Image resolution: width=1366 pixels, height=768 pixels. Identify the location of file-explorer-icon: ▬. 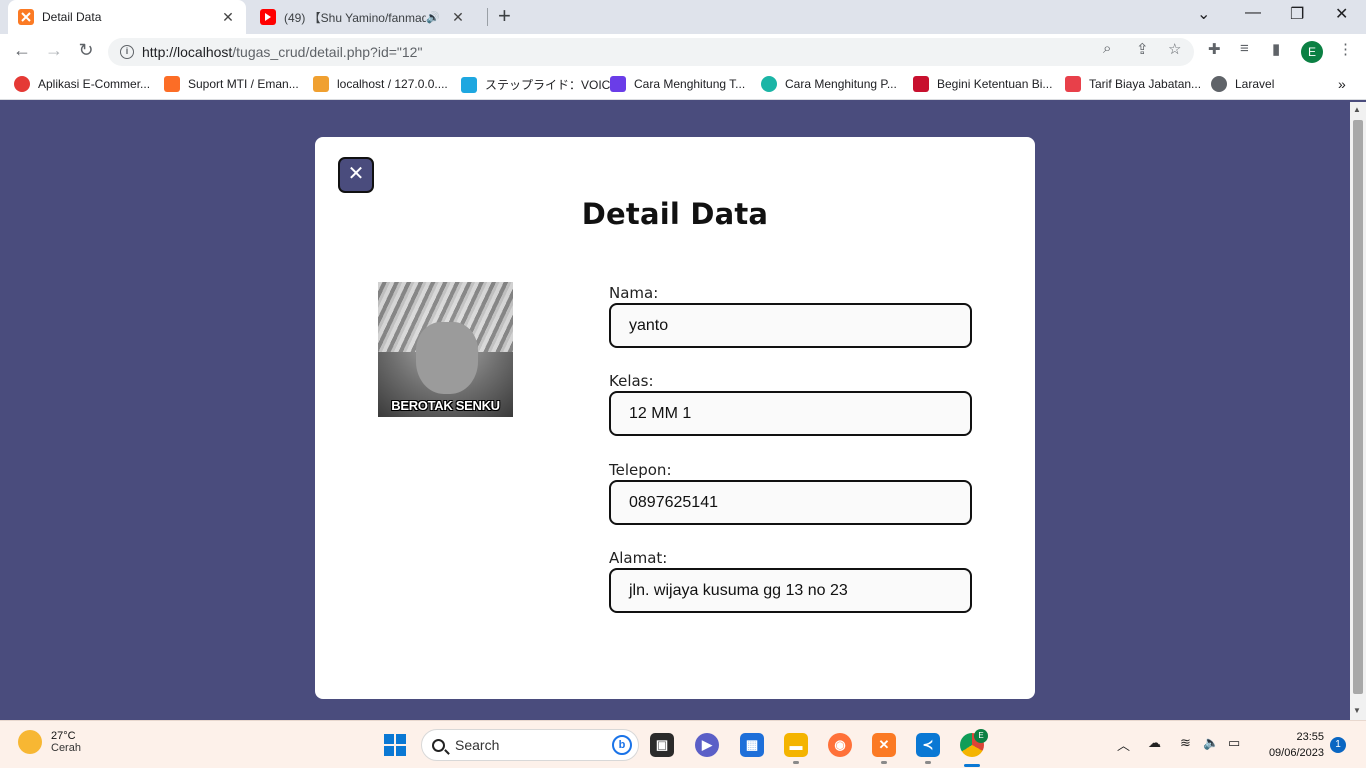
(796, 745).